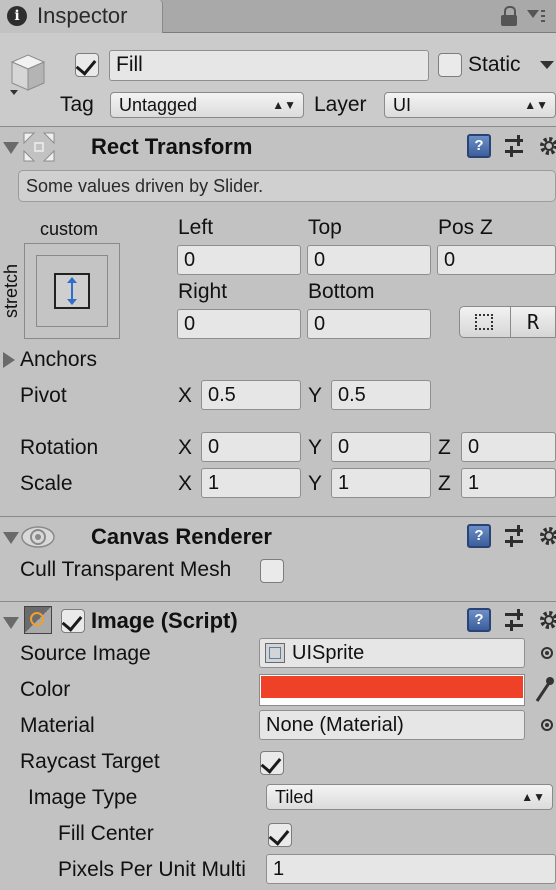  Describe the element at coordinates (544, 689) in the screenshot. I see `eyedropper-icon` at that location.